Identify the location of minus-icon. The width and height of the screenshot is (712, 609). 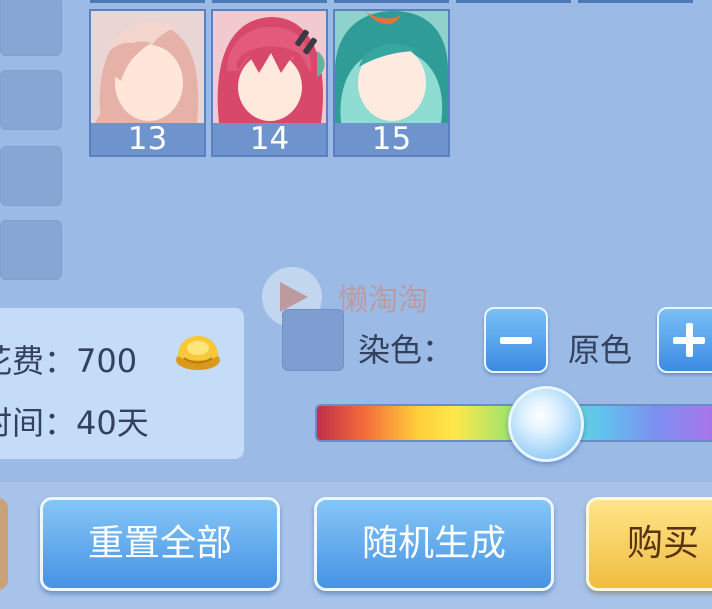
(516, 340).